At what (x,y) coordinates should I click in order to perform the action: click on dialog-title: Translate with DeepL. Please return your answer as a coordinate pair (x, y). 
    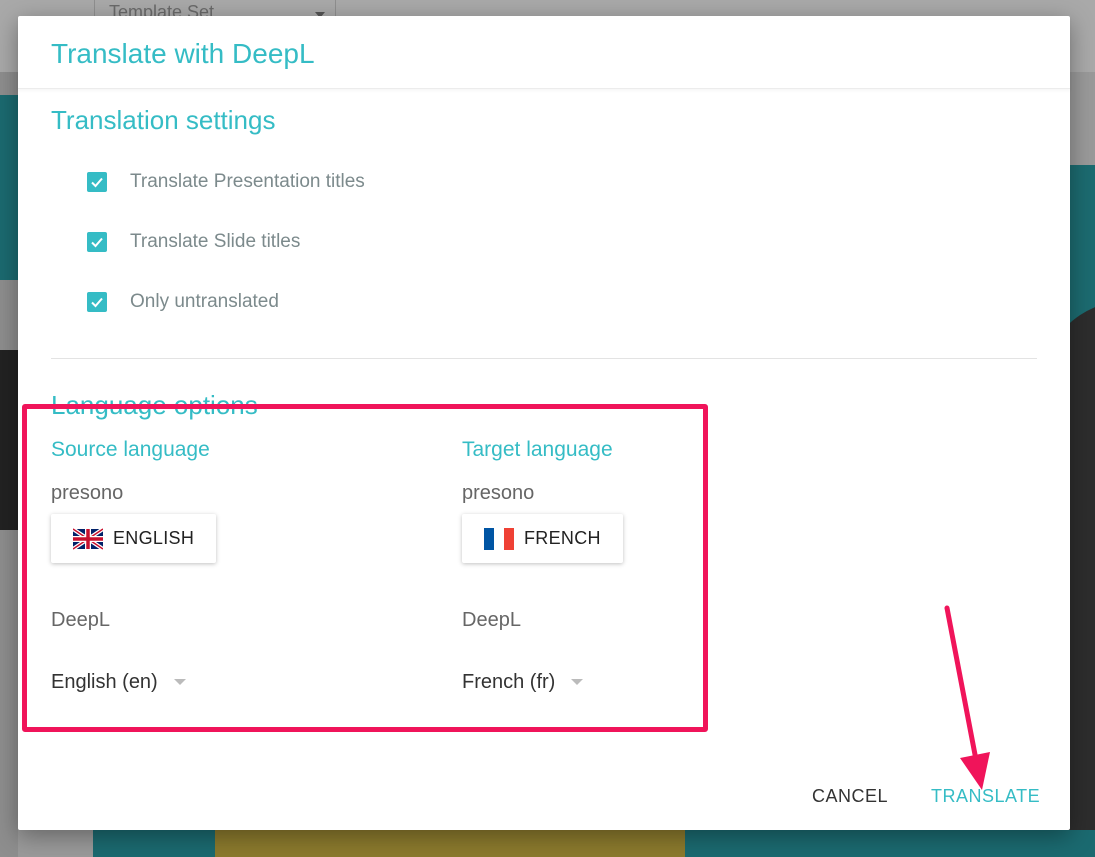
    Looking at the image, I should click on (183, 53).